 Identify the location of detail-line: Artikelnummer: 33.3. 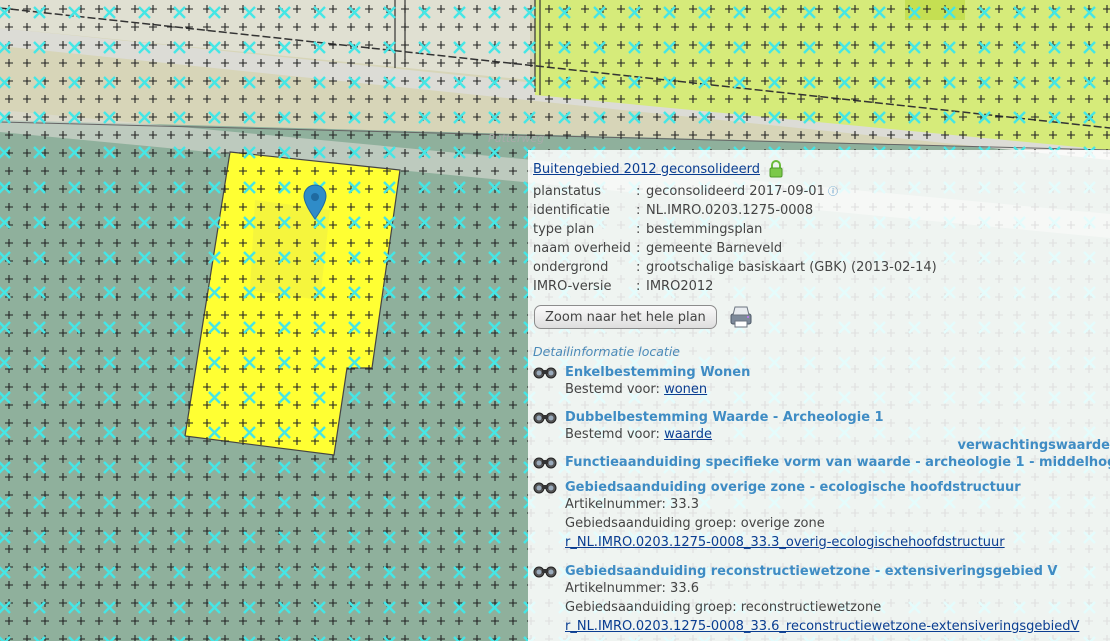
(793, 504).